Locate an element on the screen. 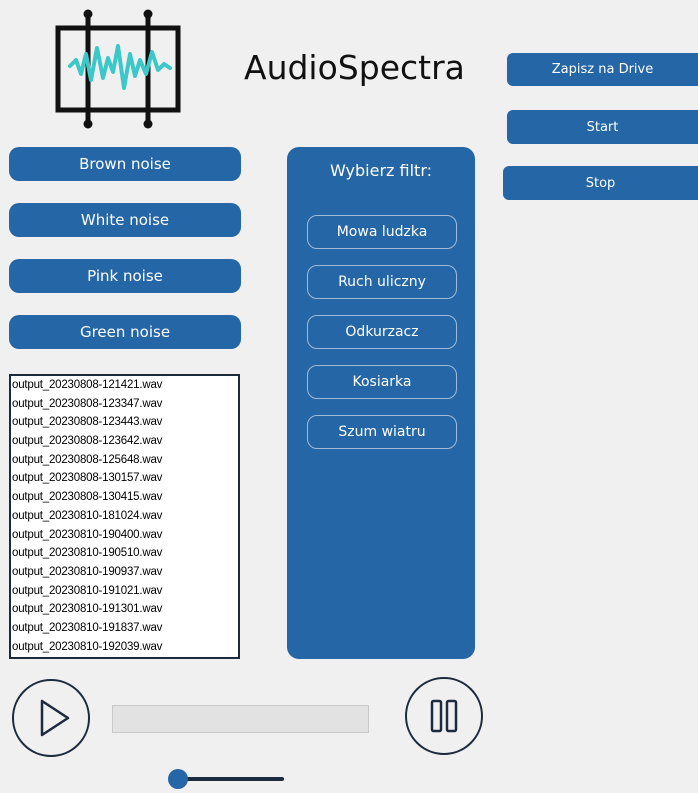 The image size is (698, 793). play-icon is located at coordinates (55, 718).